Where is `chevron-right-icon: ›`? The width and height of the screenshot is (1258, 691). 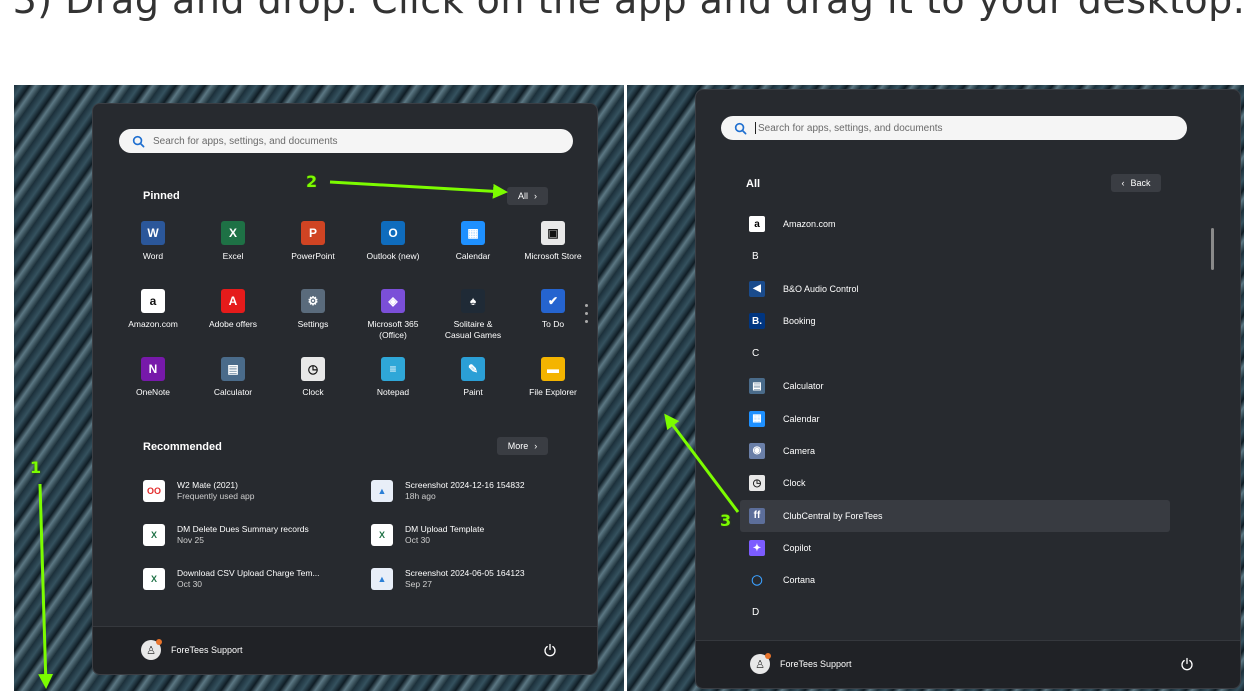
chevron-right-icon: › is located at coordinates (536, 446).